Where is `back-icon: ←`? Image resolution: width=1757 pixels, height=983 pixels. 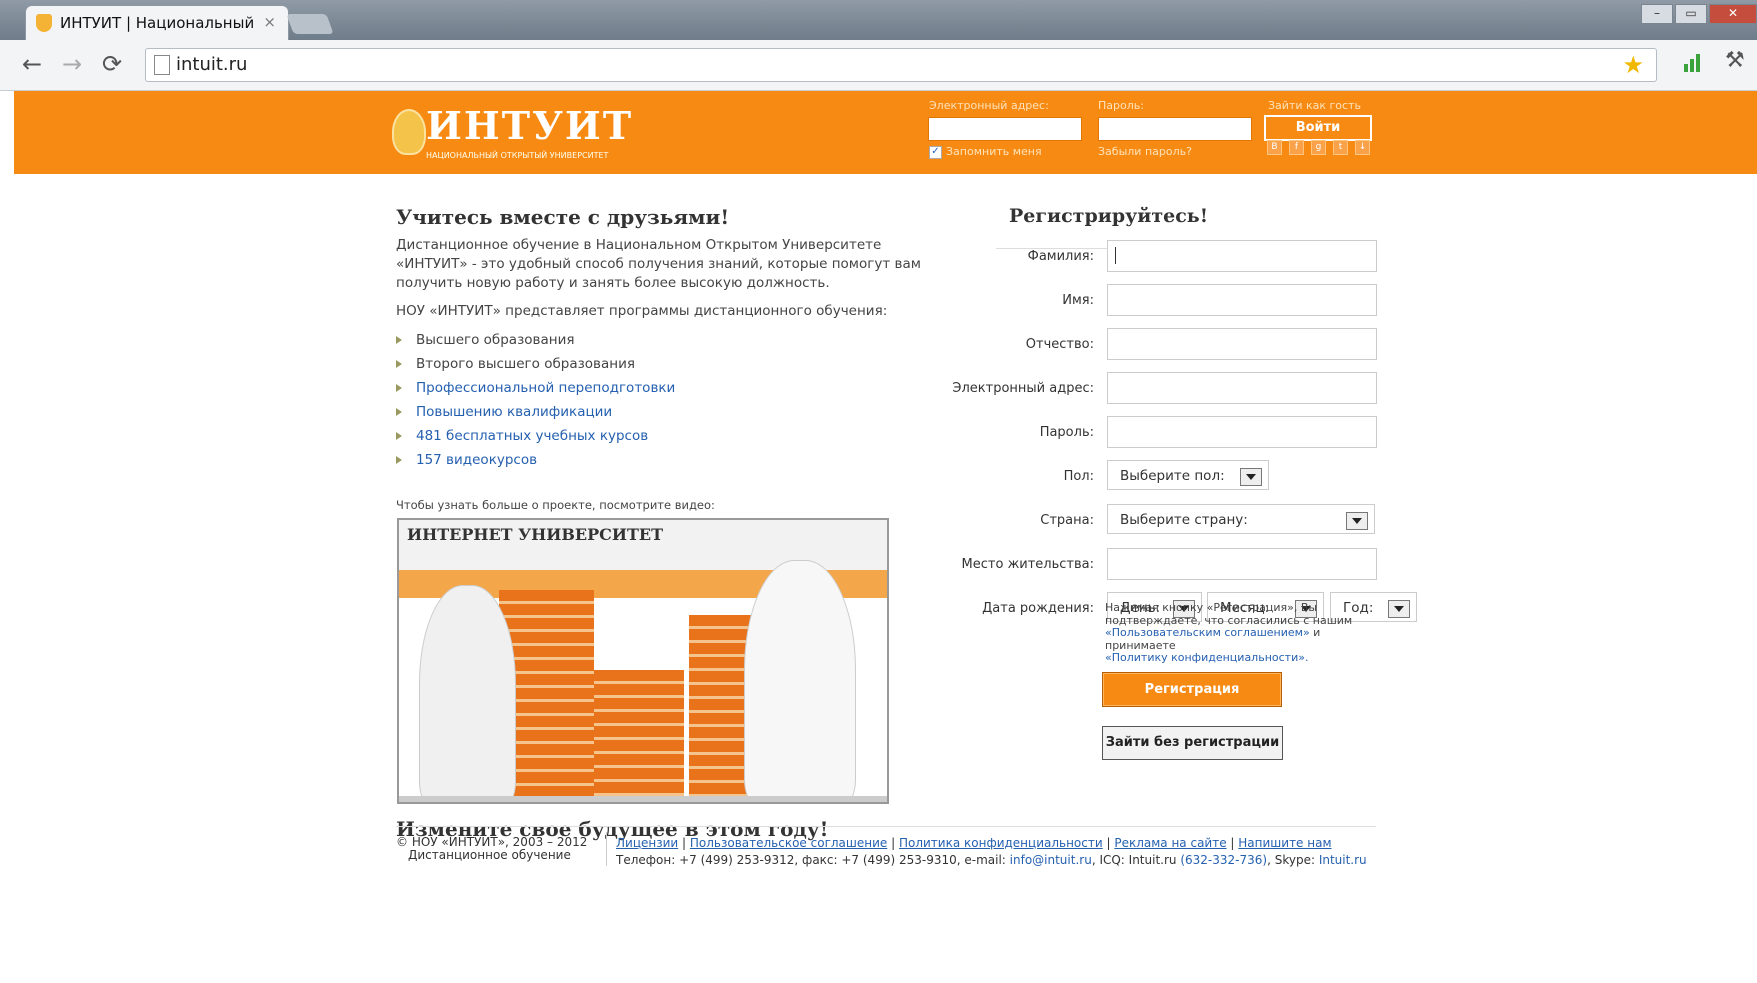 back-icon: ← is located at coordinates (32, 64).